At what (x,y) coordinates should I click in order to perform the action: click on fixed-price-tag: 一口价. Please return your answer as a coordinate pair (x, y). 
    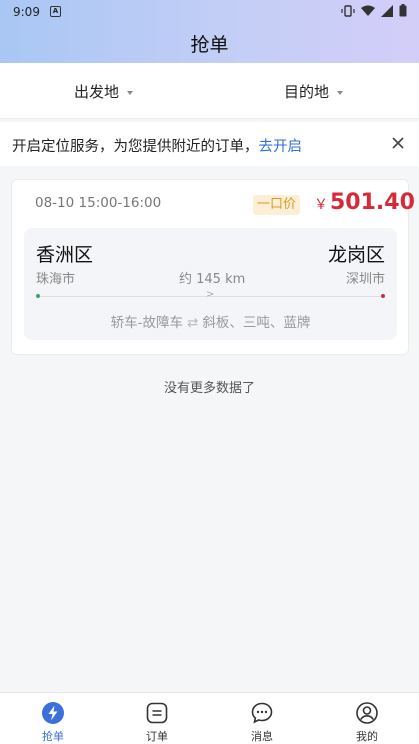
    Looking at the image, I should click on (277, 205).